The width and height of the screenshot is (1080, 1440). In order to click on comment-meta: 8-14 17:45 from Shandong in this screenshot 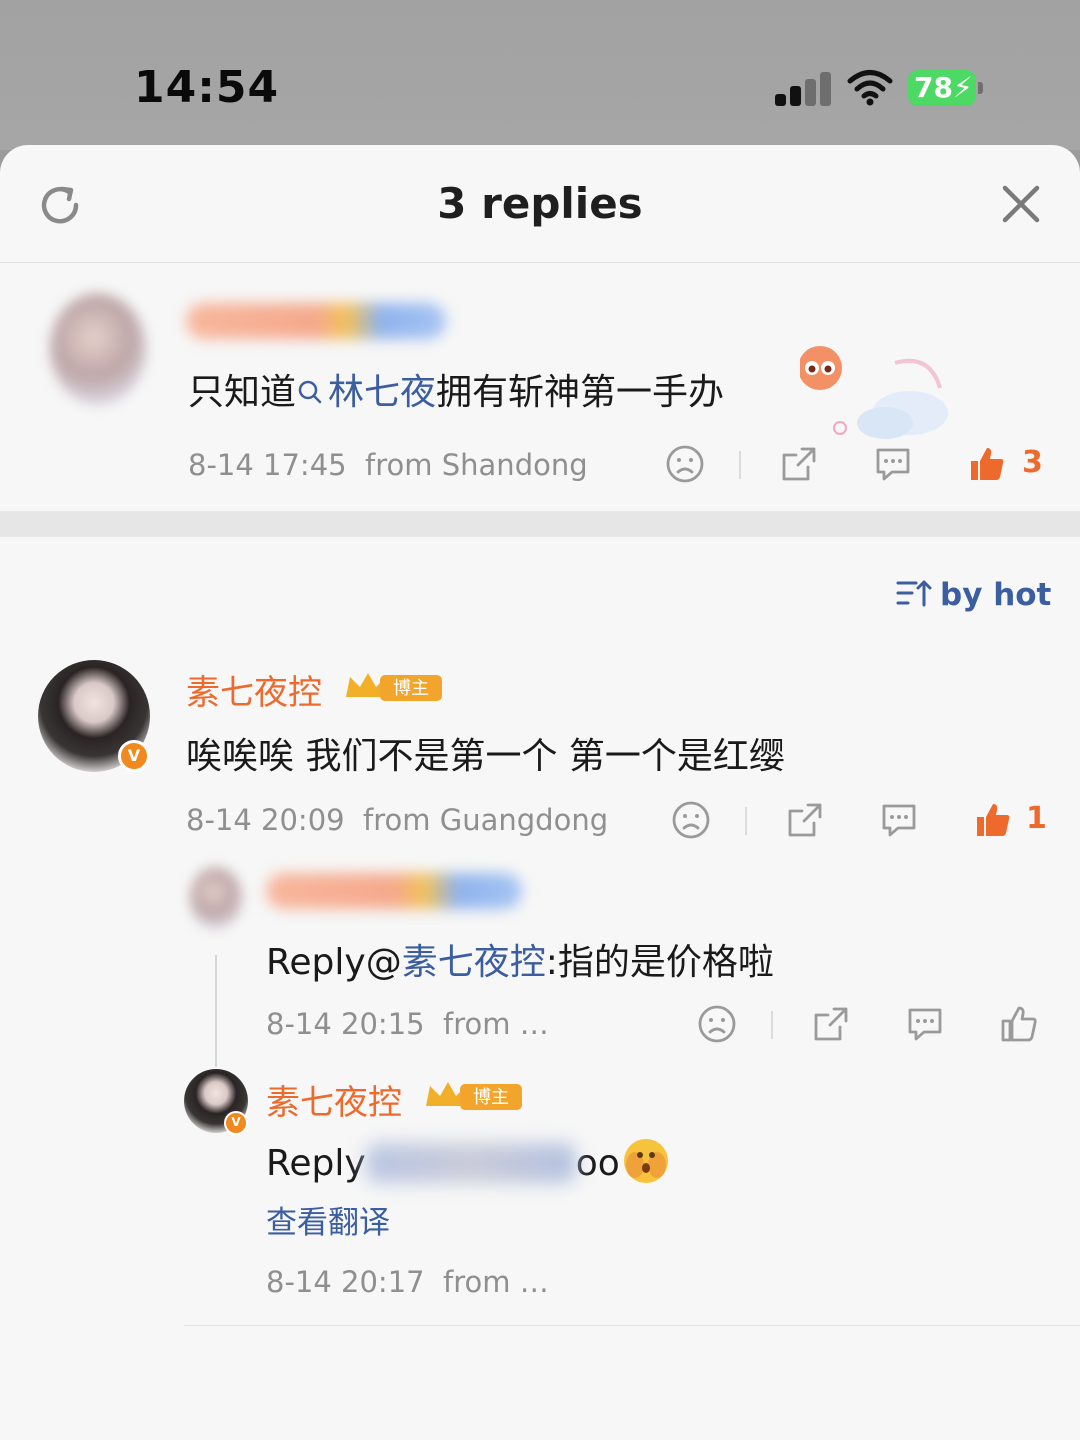, I will do `click(388, 465)`.